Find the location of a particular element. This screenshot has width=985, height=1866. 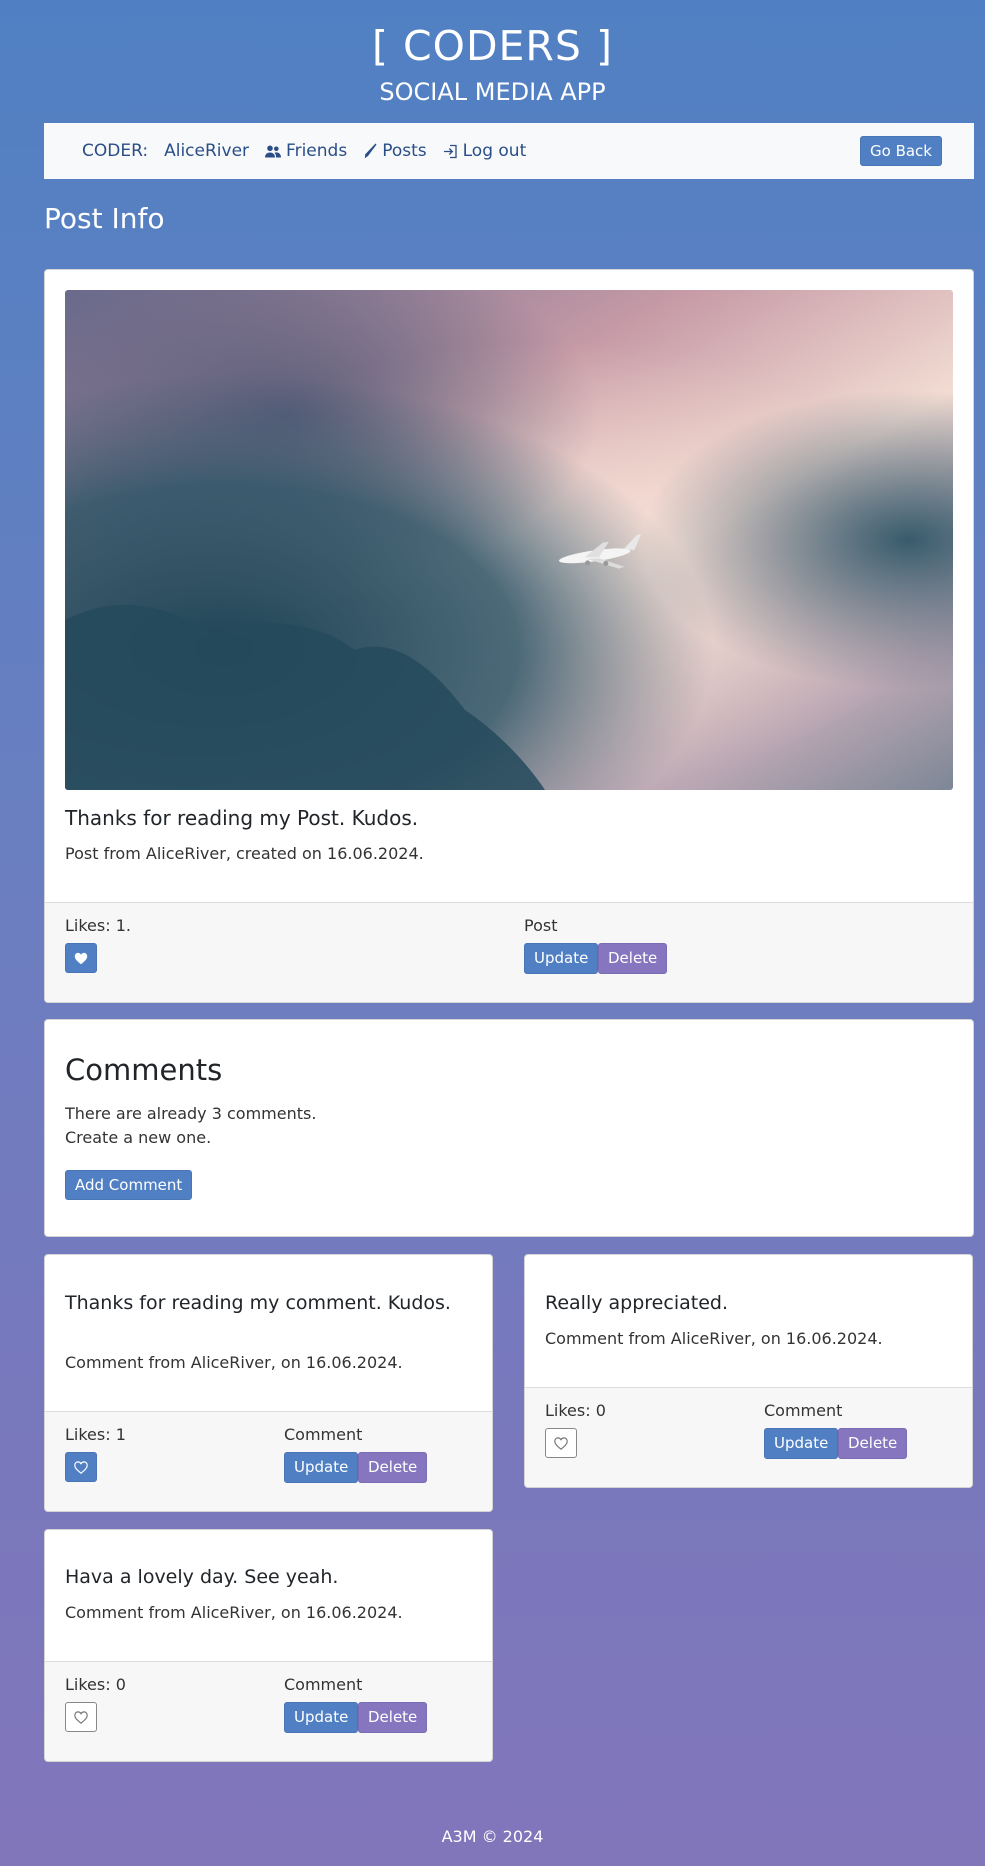

app-title: [ CODERS ] is located at coordinates (492, 46).